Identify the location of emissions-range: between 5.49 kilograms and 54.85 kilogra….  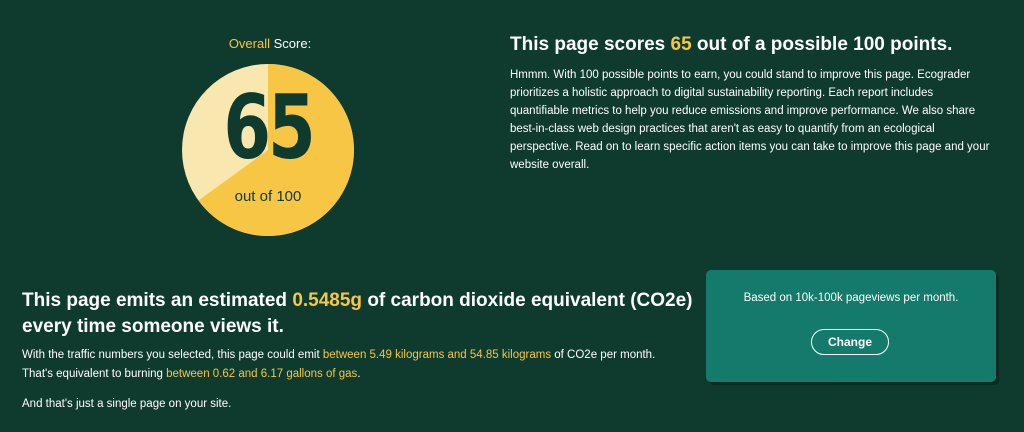
(437, 355).